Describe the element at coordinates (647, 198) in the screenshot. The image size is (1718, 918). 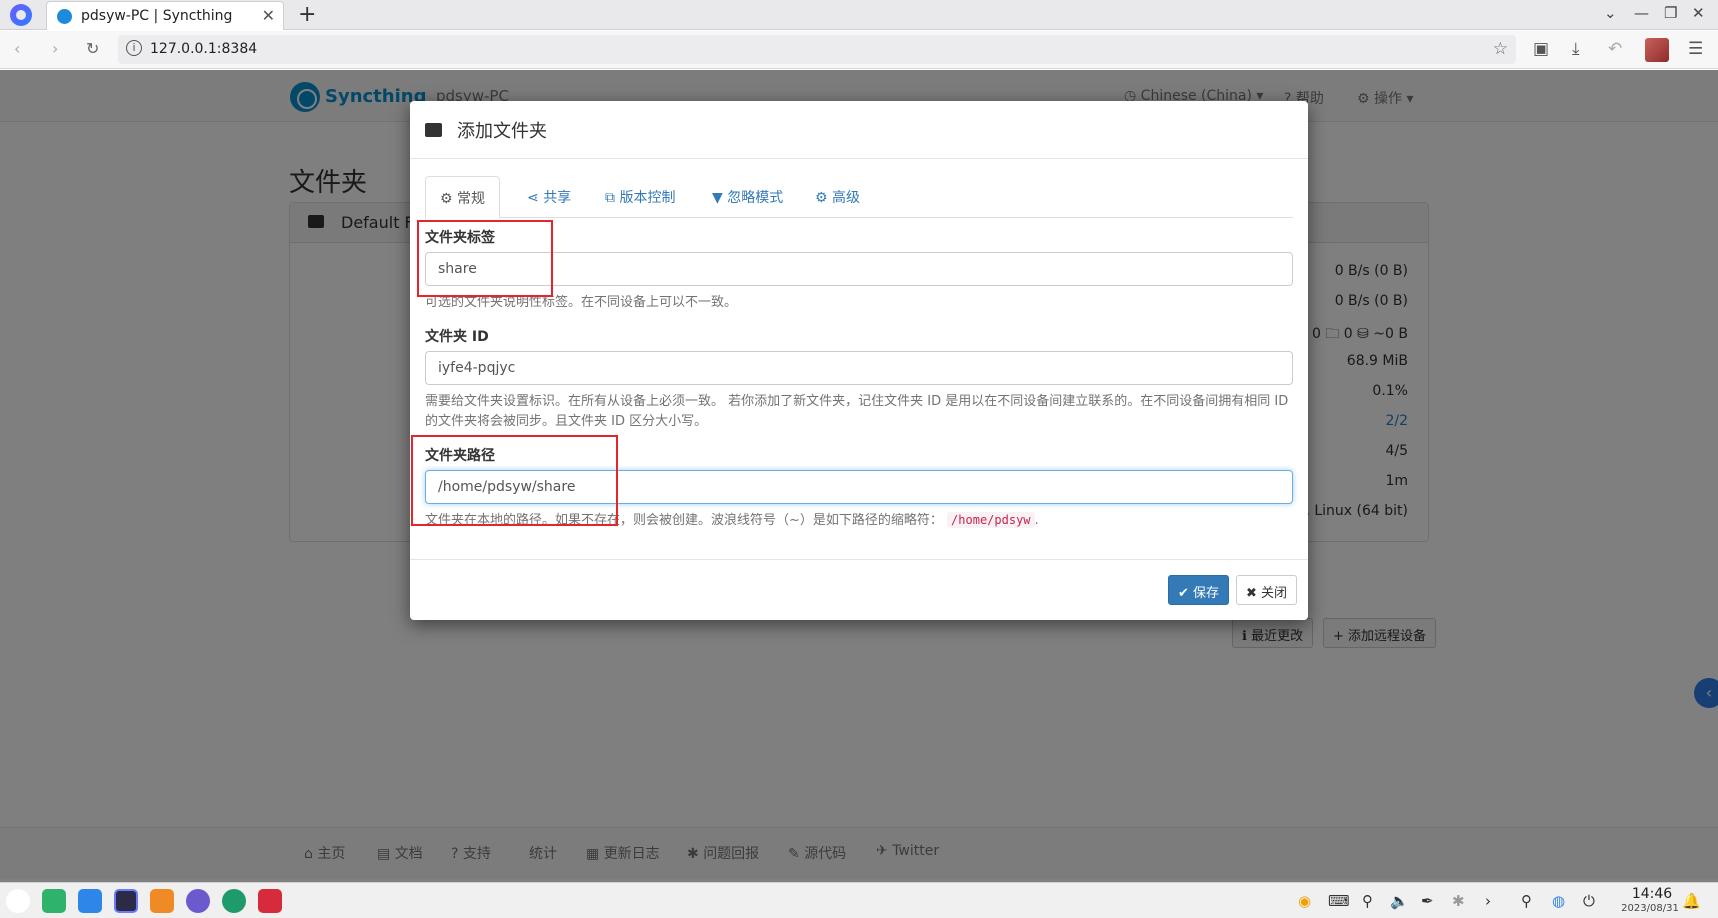
I see `tab-versioning-label: 版本控制` at that location.